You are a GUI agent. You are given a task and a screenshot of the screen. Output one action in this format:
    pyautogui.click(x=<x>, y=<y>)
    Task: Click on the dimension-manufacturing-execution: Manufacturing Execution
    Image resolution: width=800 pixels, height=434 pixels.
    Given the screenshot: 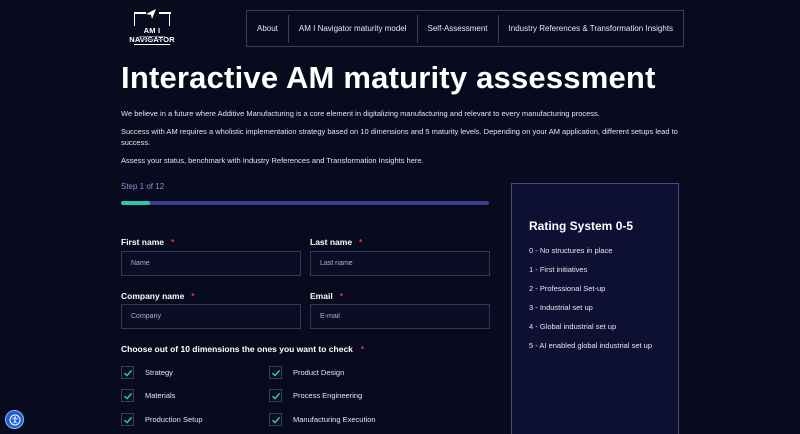 What is the action you would take?
    pyautogui.click(x=322, y=419)
    